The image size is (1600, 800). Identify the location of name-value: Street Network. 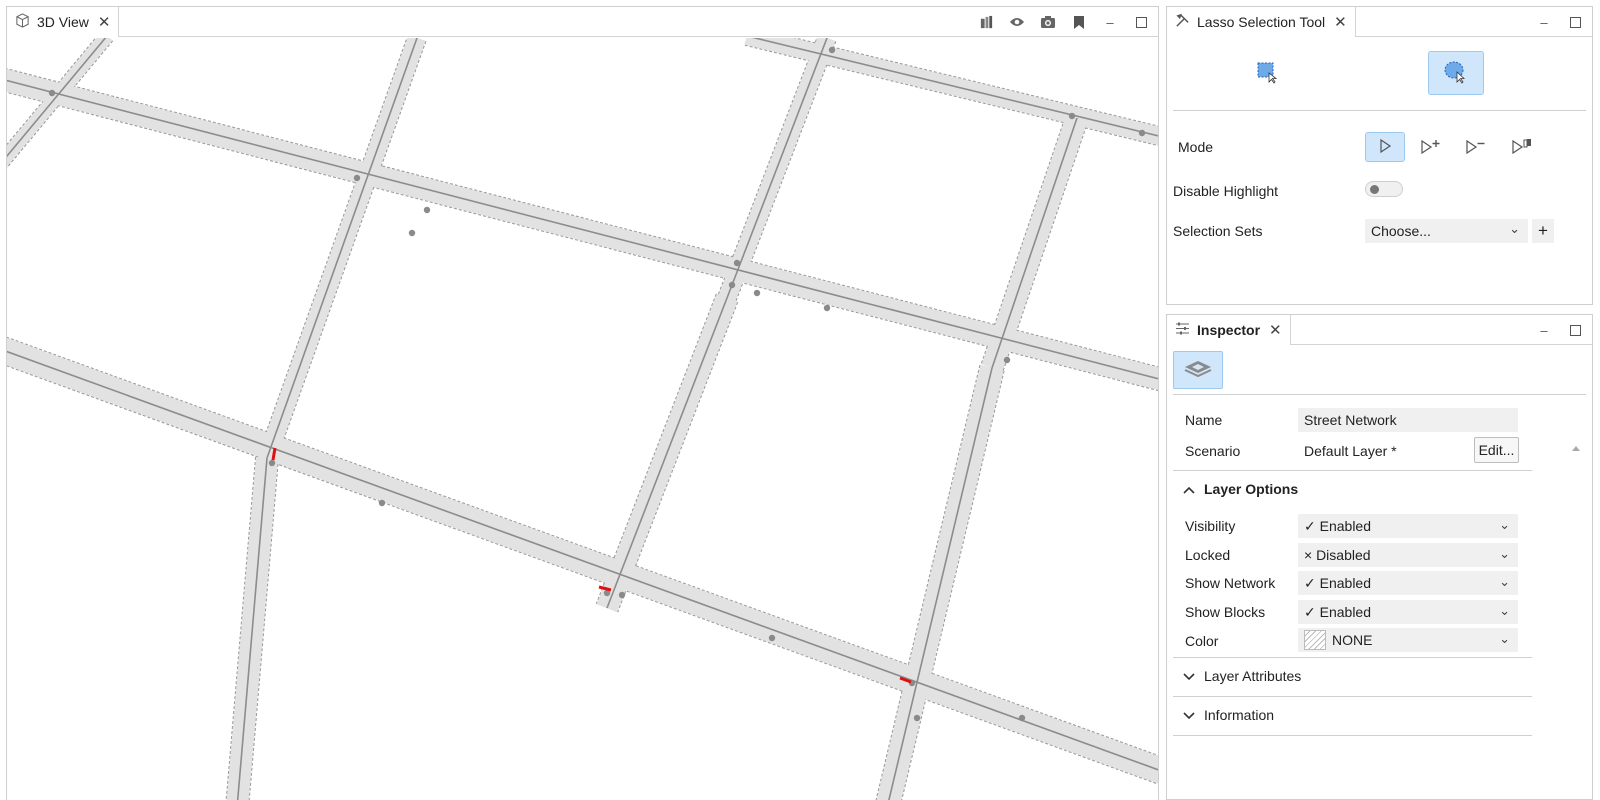
(1350, 420).